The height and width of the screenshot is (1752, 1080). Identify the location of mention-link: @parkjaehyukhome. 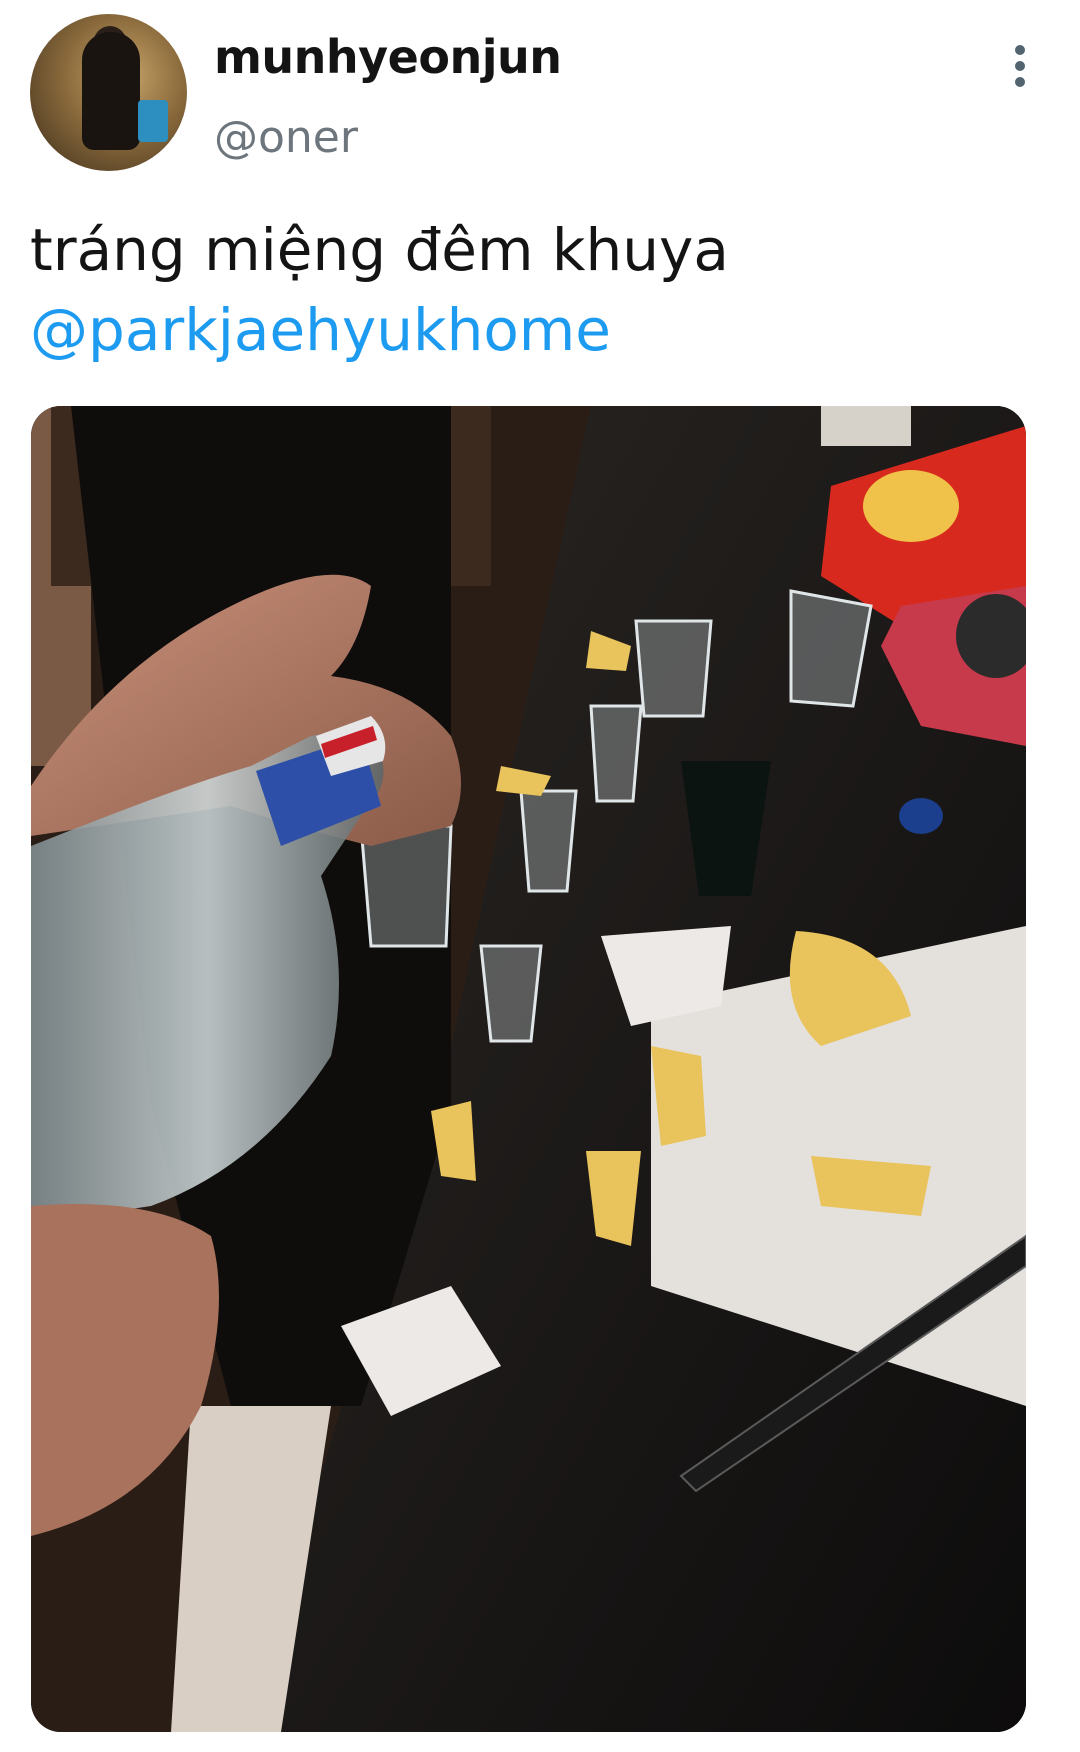
(530, 330).